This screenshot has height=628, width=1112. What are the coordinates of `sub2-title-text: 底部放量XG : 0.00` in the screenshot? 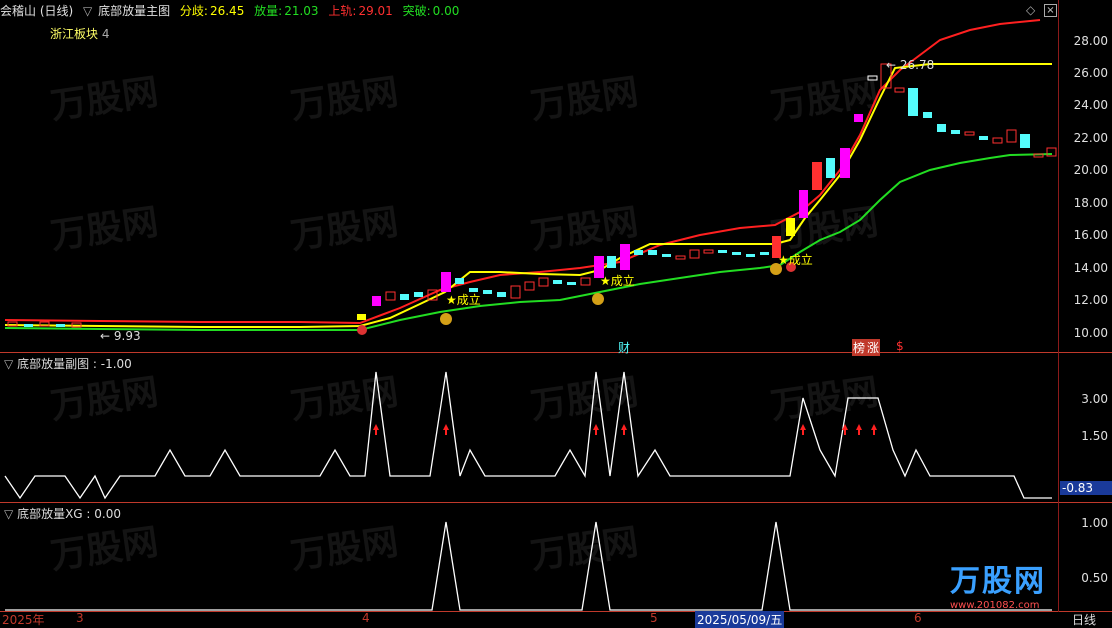 It's located at (69, 514).